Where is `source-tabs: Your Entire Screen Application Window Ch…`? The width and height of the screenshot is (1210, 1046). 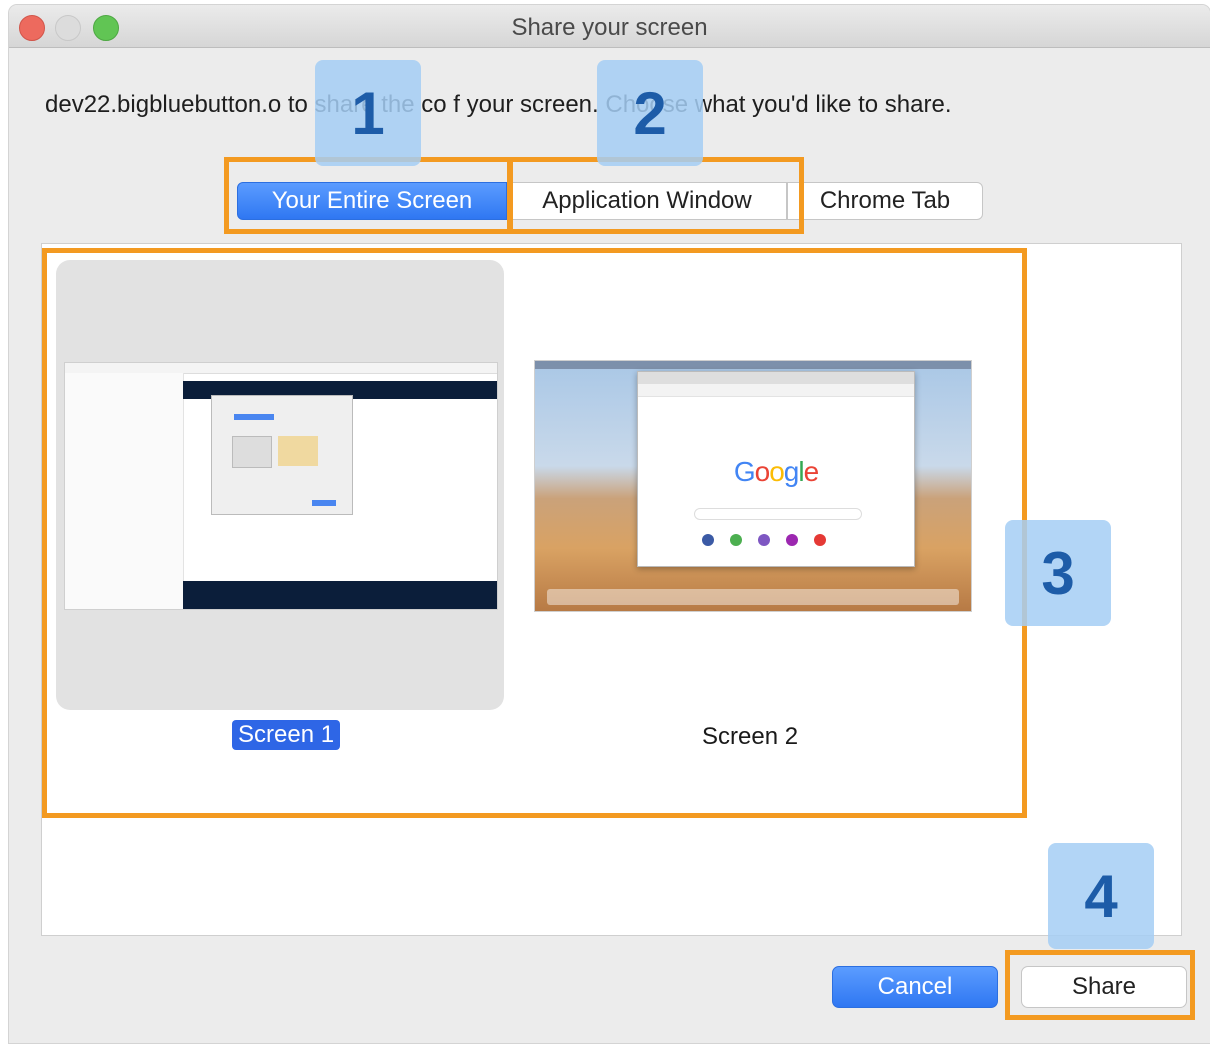
source-tabs: Your Entire Screen Application Window Ch… is located at coordinates (610, 202).